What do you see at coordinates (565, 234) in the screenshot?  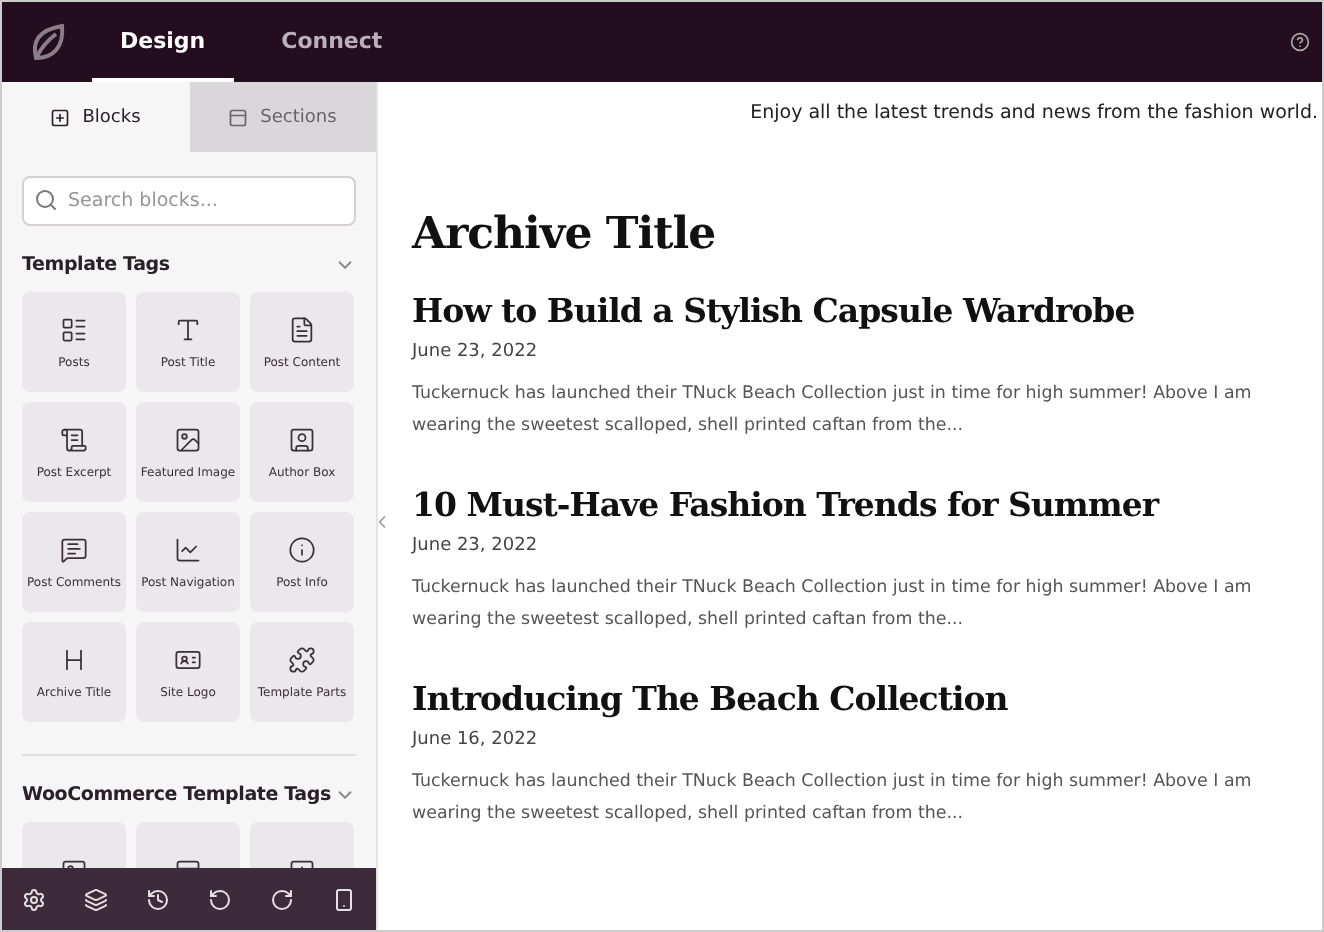 I see `archive-title: Archive Title` at bounding box center [565, 234].